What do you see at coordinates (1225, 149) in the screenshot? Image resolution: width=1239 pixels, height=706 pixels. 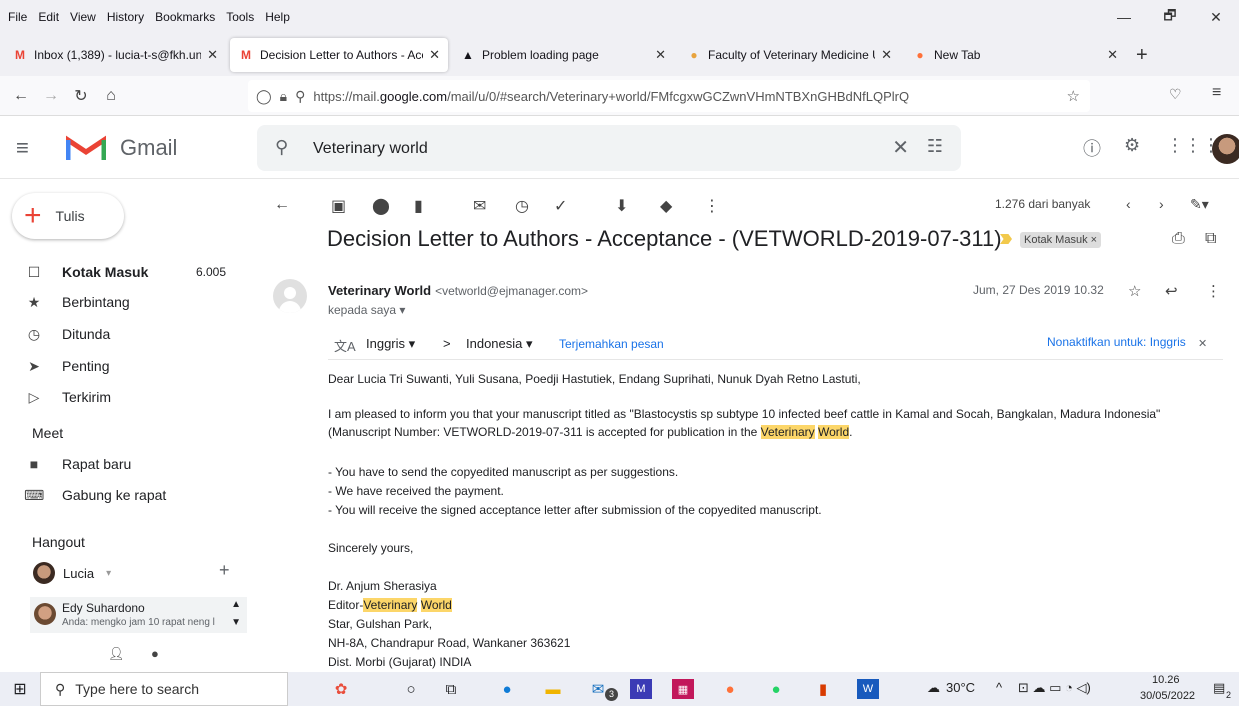 I see `account-avatar` at bounding box center [1225, 149].